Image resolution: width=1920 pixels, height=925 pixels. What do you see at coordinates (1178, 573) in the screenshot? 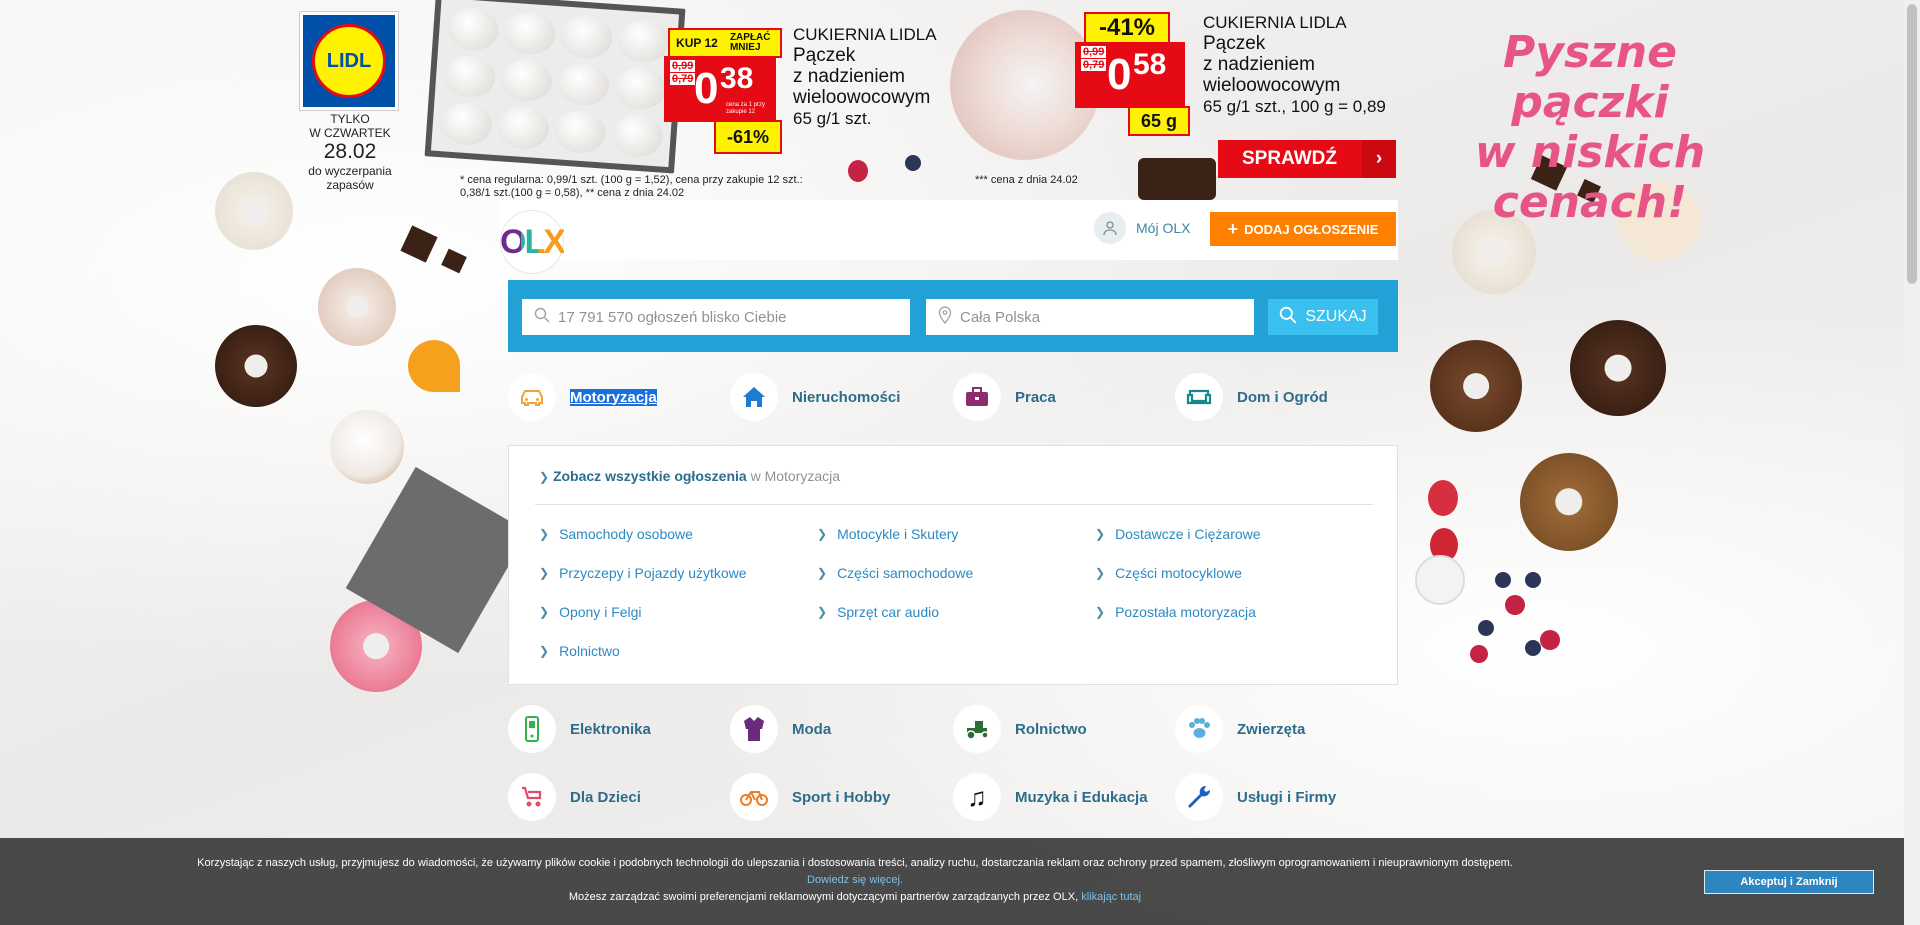
I see `subcategory-label: Części motocyklowe` at bounding box center [1178, 573].